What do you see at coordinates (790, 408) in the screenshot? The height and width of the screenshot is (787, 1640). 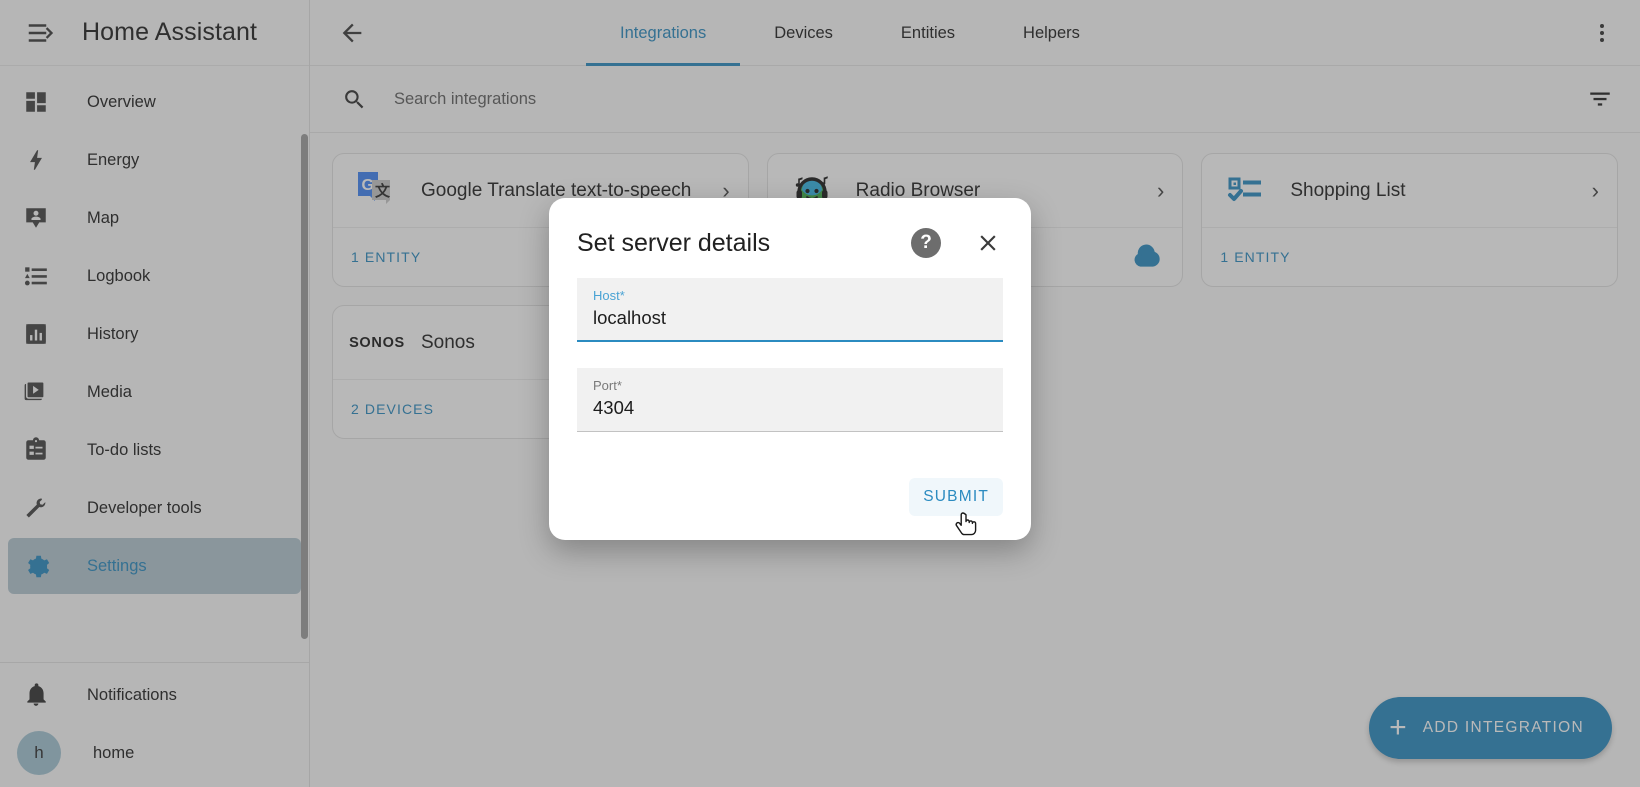 I see `port-field-value: 4304` at bounding box center [790, 408].